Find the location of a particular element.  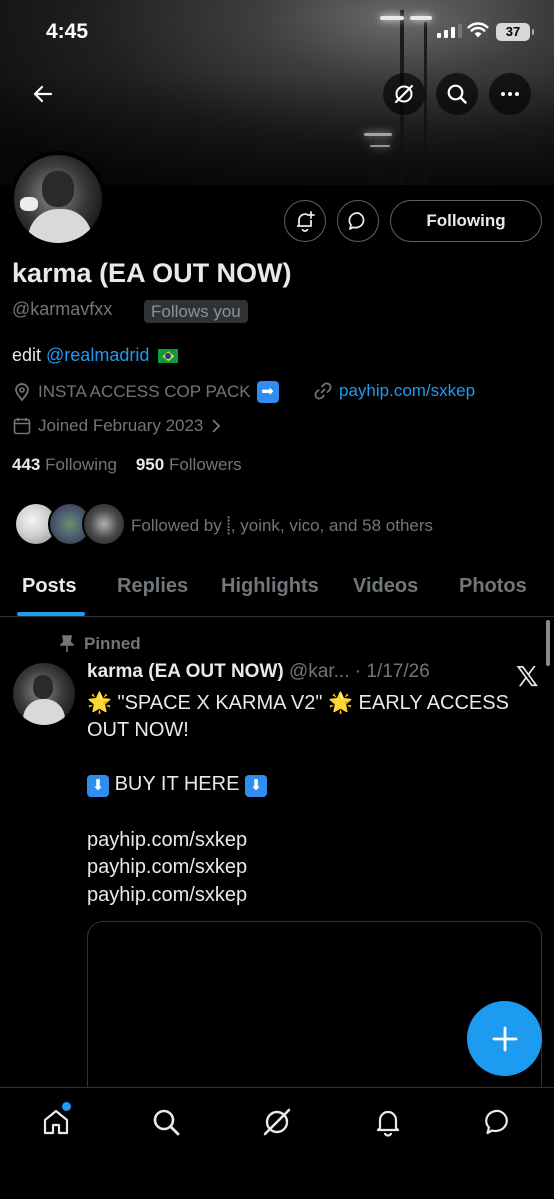

location-pin-icon is located at coordinates (22, 392).